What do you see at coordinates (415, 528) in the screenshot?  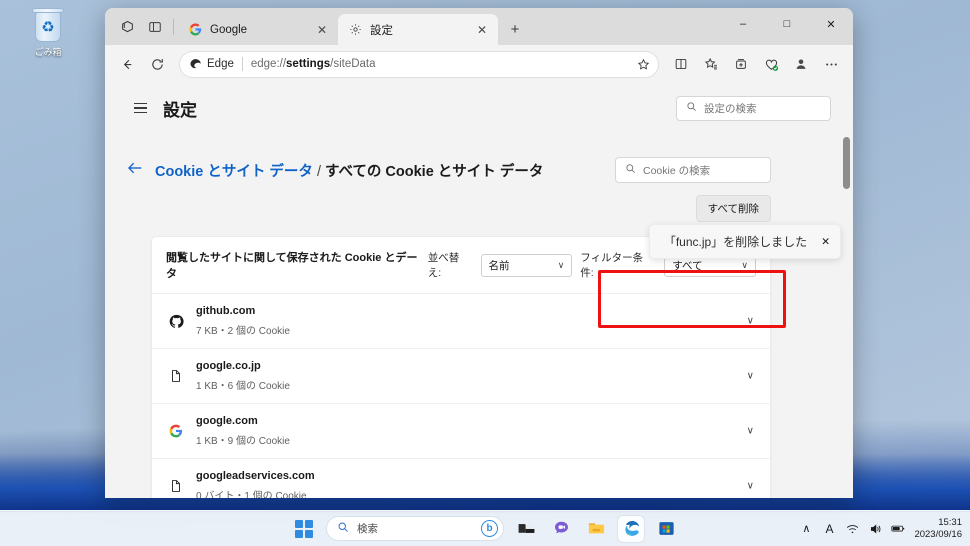 I see `taskbar-search-input: 検索 b` at bounding box center [415, 528].